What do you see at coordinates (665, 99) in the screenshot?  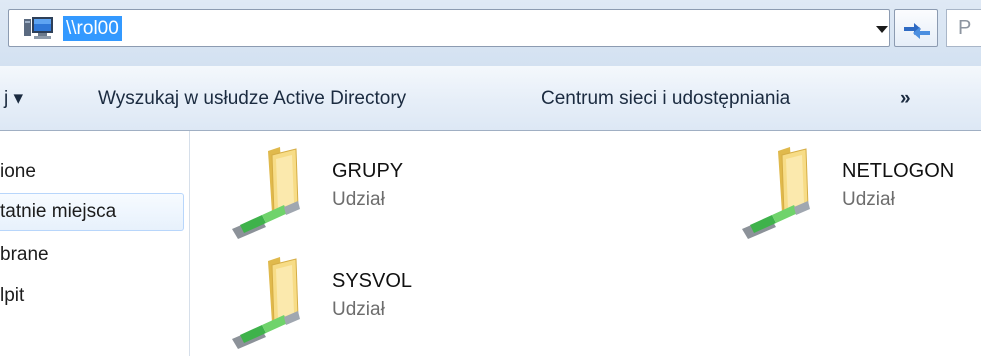 I see `network-sharing-center-button: Centrum sieci i udostępniania` at bounding box center [665, 99].